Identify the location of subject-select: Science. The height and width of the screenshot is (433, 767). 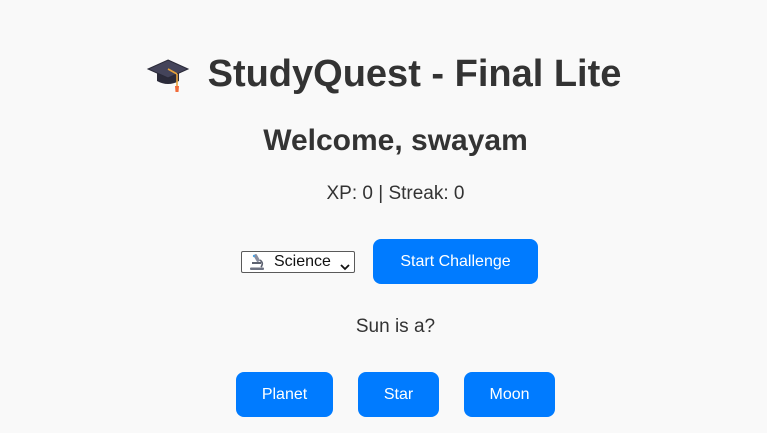
(298, 261).